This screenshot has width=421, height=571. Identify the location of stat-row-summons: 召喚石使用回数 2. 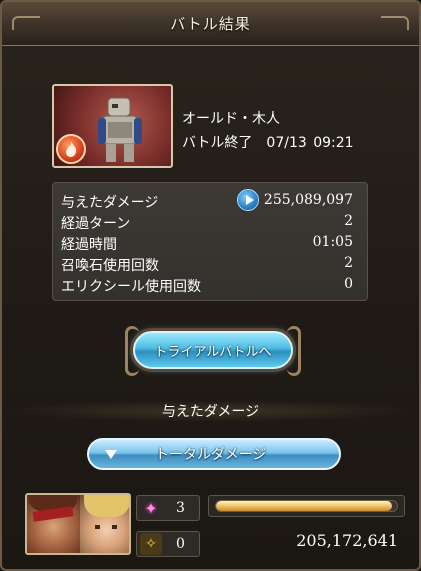
(209, 264).